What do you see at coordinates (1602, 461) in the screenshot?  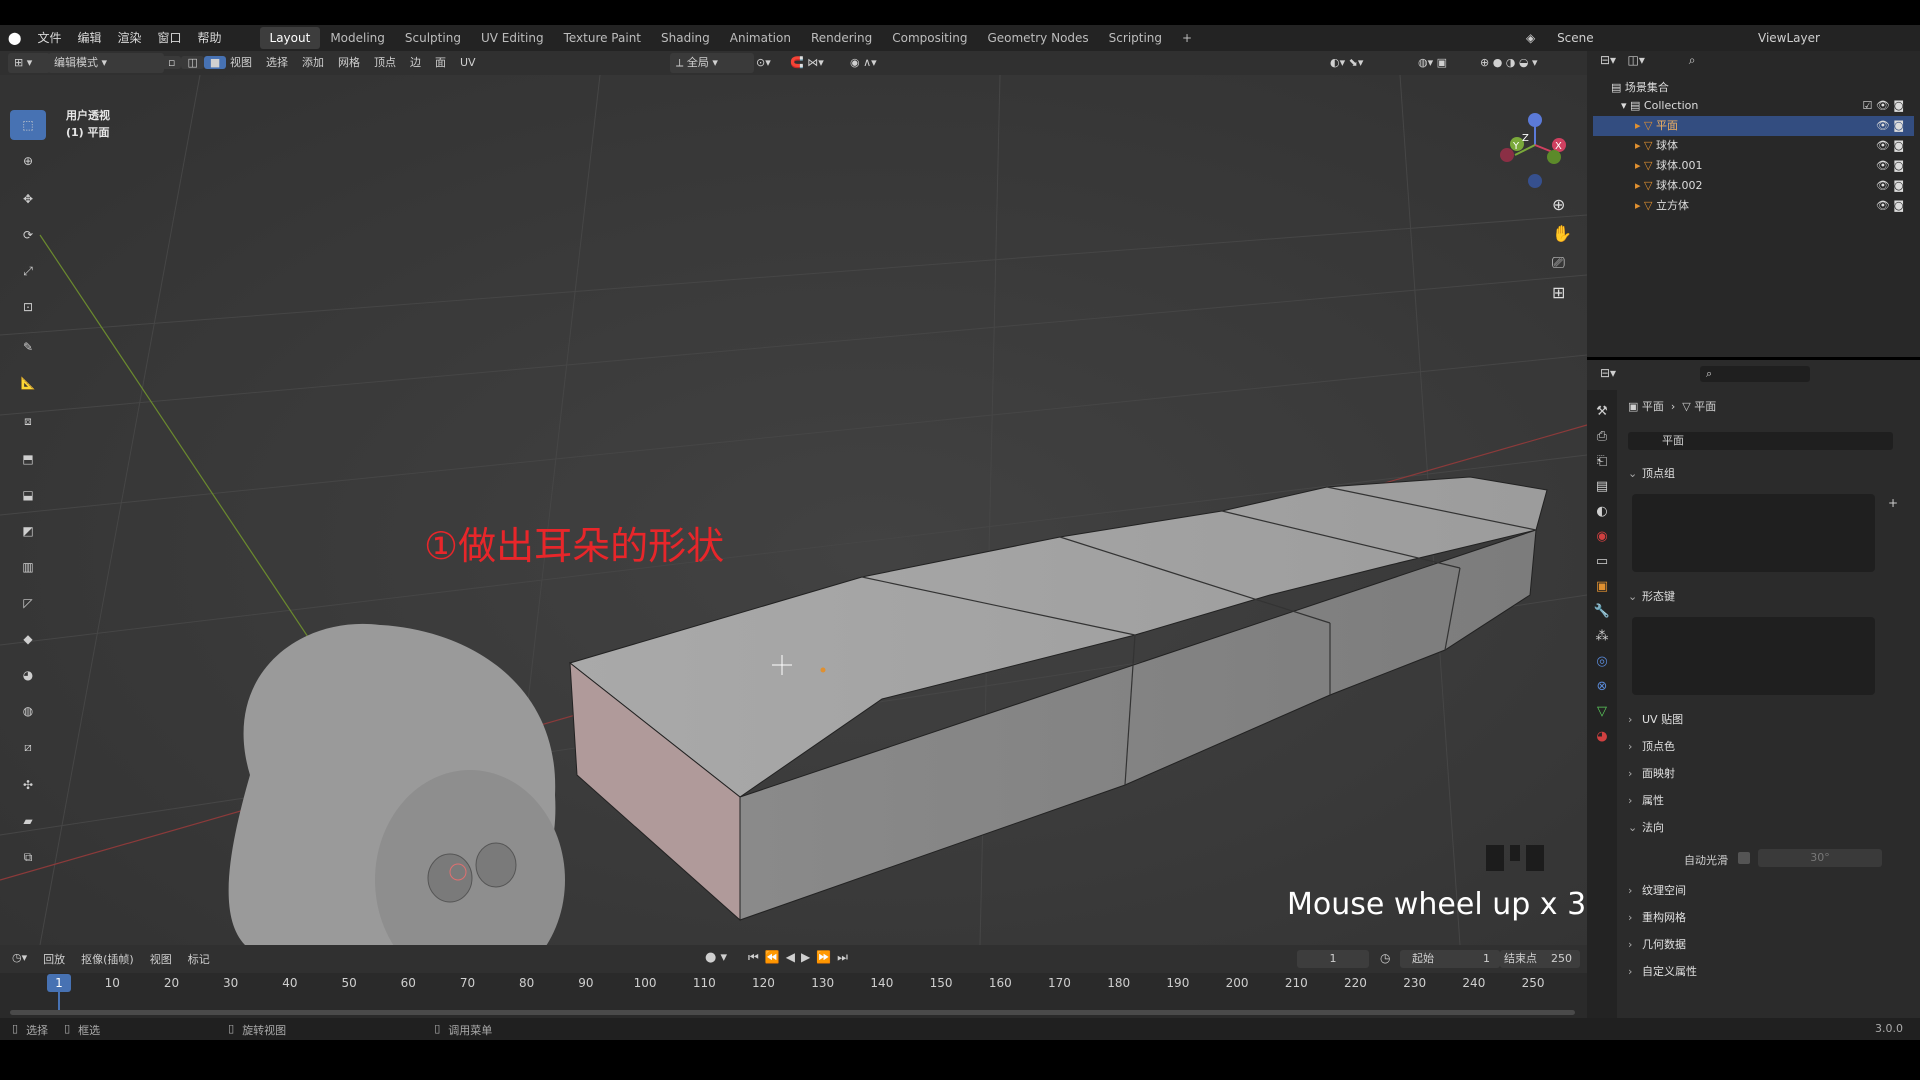 I see `output-tab-icon: ⎗` at bounding box center [1602, 461].